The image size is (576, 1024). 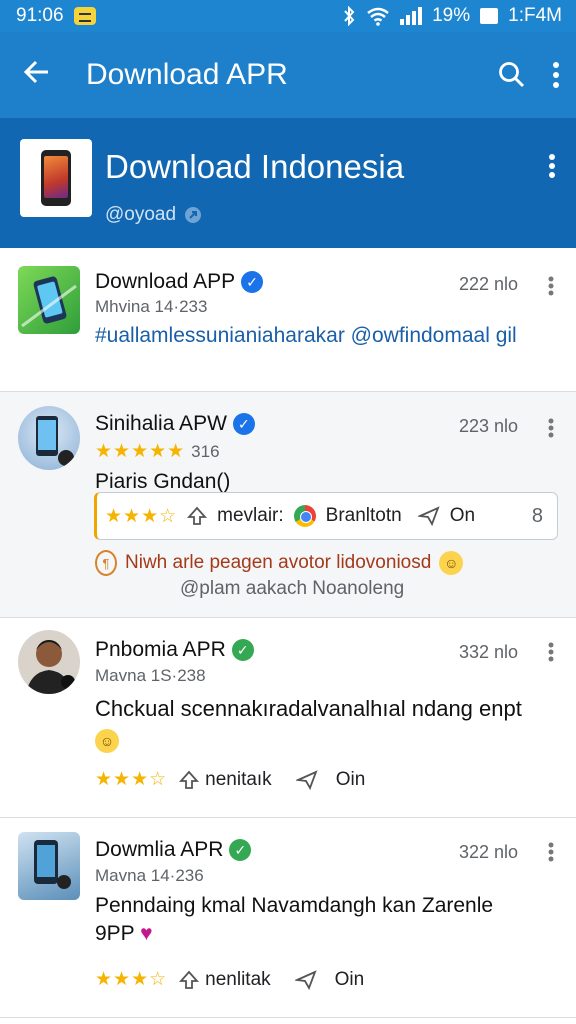 I want to click on post-subtitle: Mhvina 14·233, so click(x=151, y=306).